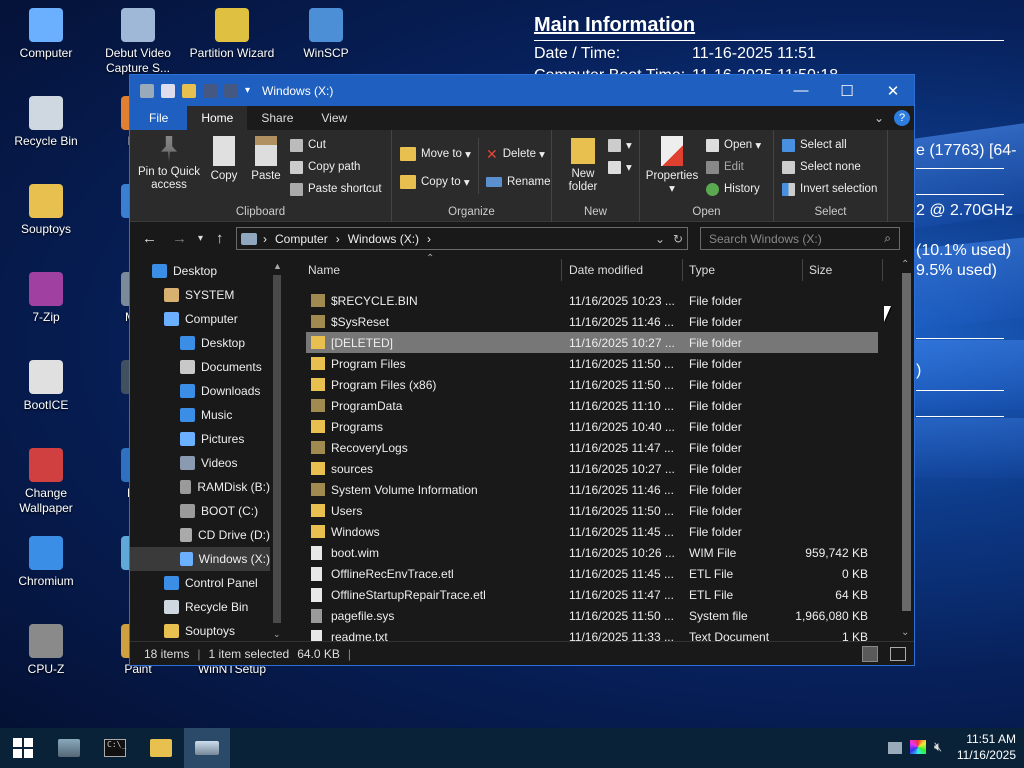 This screenshot has width=1024, height=768. Describe the element at coordinates (207, 748) in the screenshot. I see `taskbar-drive-app` at that location.